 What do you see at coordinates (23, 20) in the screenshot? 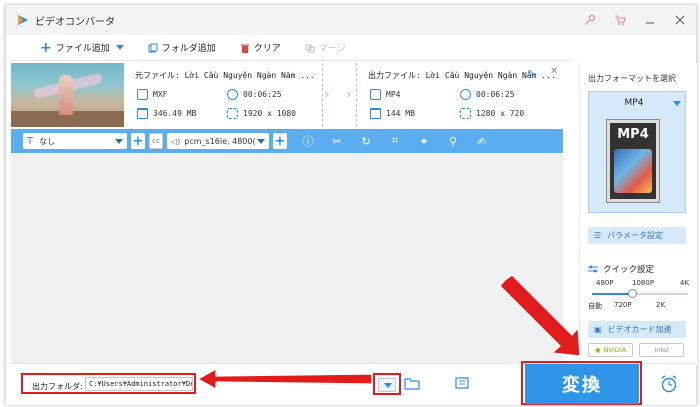
I see `app-logo-icon` at bounding box center [23, 20].